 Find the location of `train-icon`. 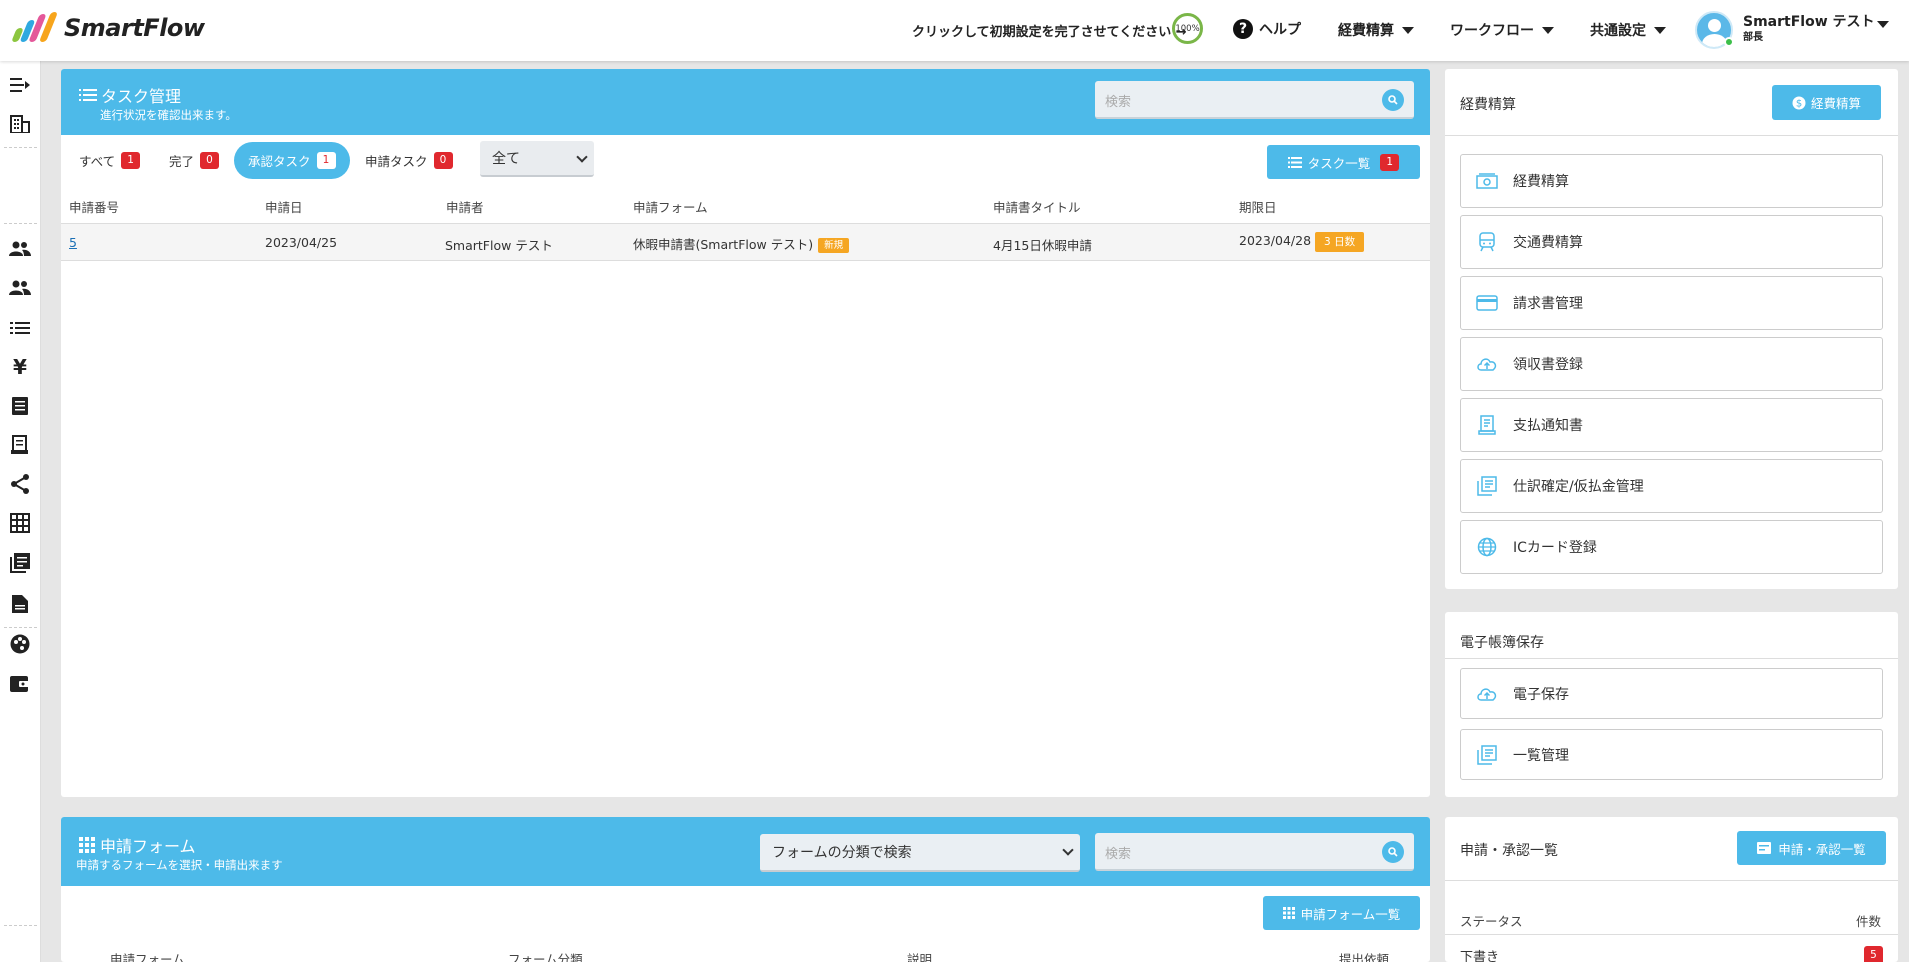

train-icon is located at coordinates (1487, 242).